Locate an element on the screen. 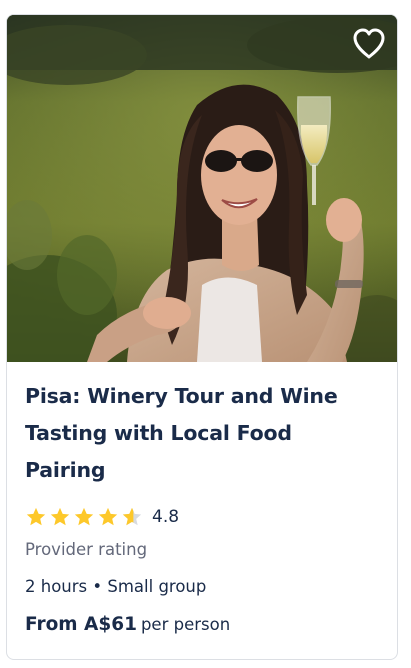 Image resolution: width=411 pixels, height=668 pixels. rating-row: 4.8 is located at coordinates (202, 517).